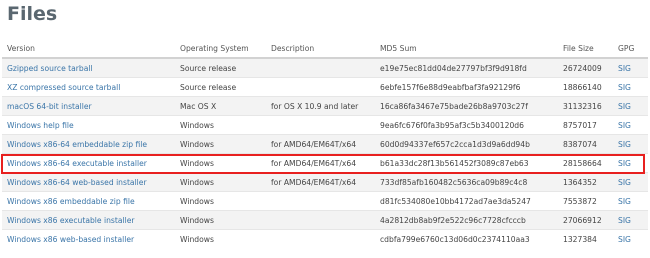 The image size is (650, 258). I want to click on version-cell: Windows x86-64 embeddable zip file, so click(88, 144).